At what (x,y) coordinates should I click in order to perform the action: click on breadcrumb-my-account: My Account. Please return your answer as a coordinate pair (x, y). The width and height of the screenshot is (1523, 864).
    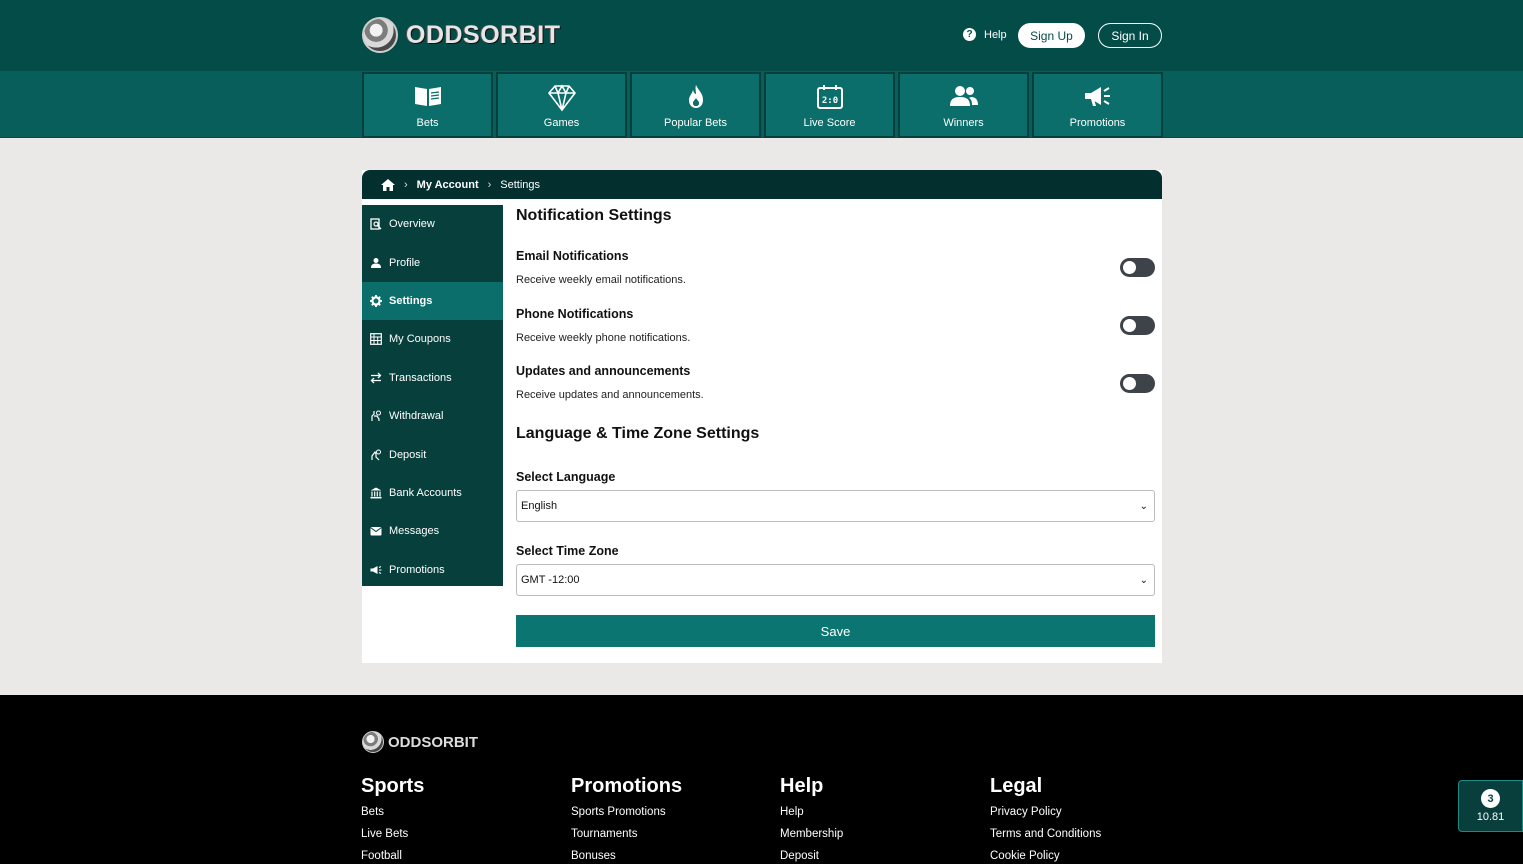
    Looking at the image, I should click on (448, 185).